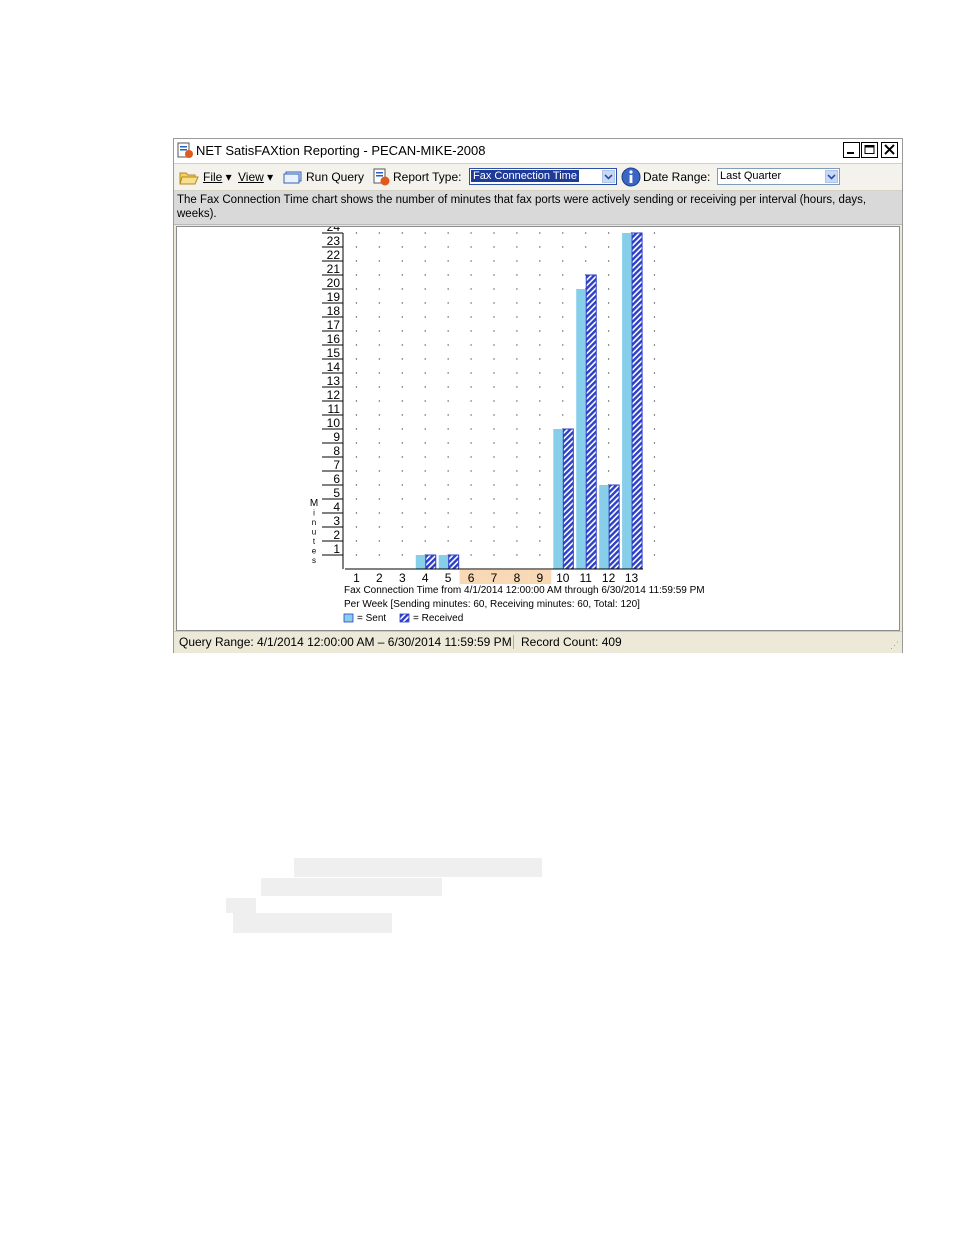  What do you see at coordinates (334, 339) in the screenshot?
I see `y-tick-label: 16` at bounding box center [334, 339].